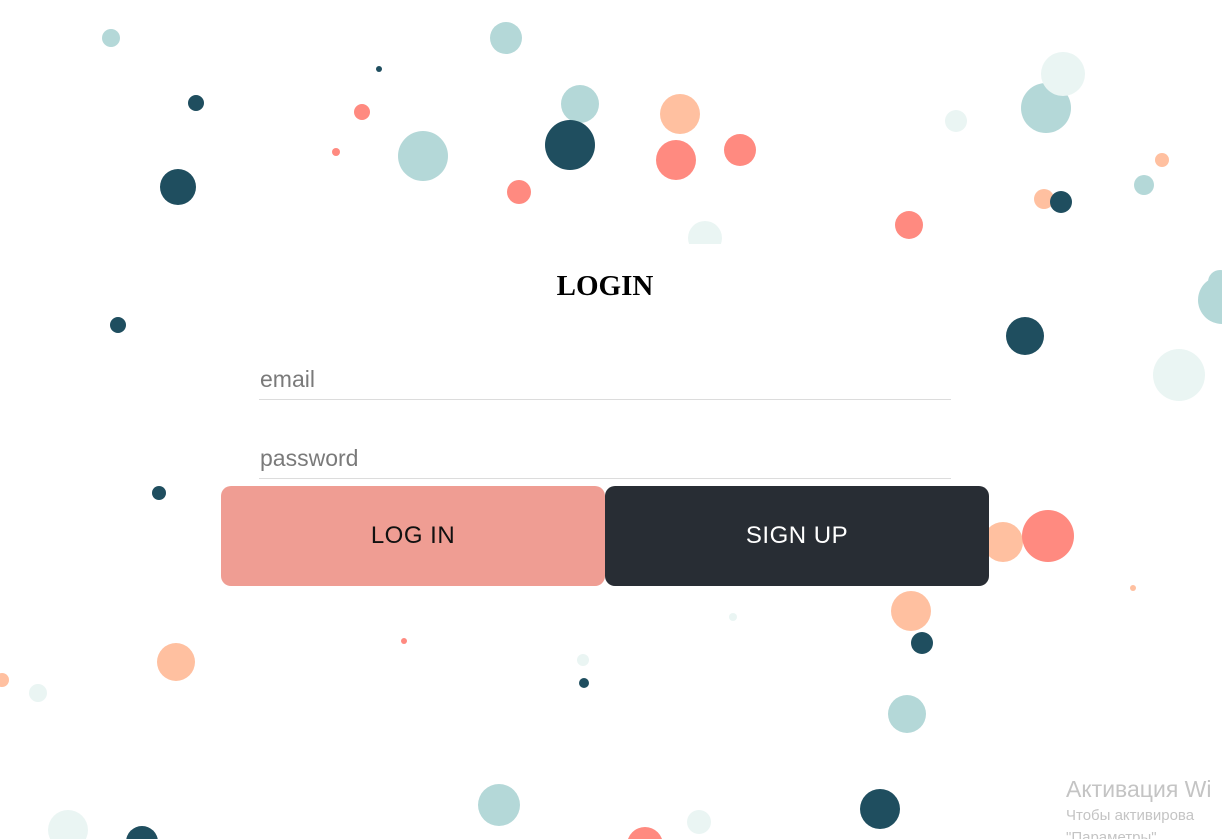  What do you see at coordinates (1130, 815) in the screenshot?
I see `watermark-line: Чтобы активирова` at bounding box center [1130, 815].